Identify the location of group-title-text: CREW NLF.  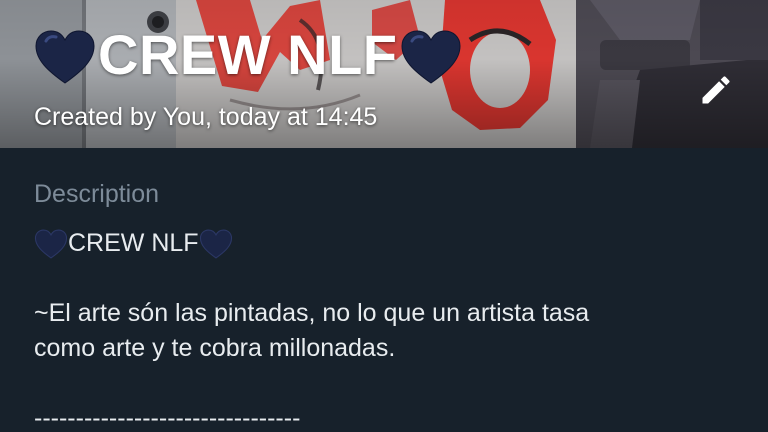
(248, 54).